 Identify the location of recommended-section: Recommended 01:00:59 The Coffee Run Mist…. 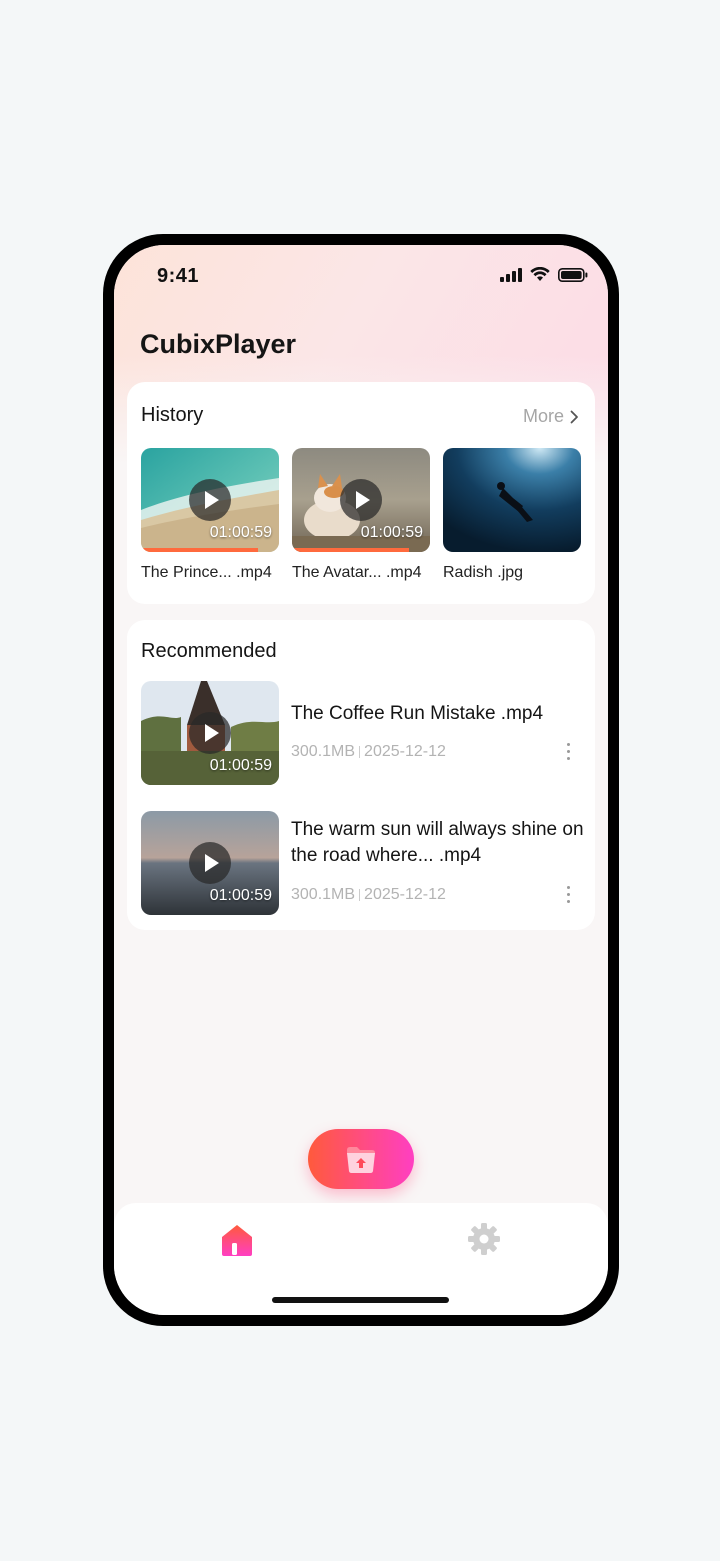
(361, 775).